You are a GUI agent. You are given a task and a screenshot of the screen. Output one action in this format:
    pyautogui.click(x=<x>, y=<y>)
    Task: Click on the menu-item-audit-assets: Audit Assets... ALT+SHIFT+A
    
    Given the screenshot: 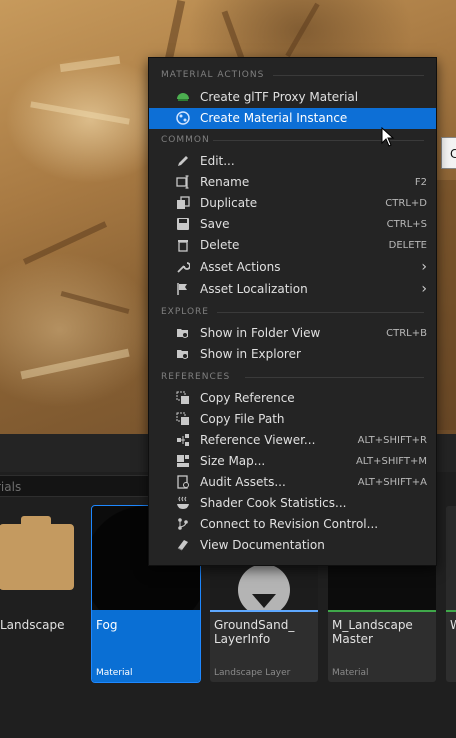 What is the action you would take?
    pyautogui.click(x=292, y=482)
    